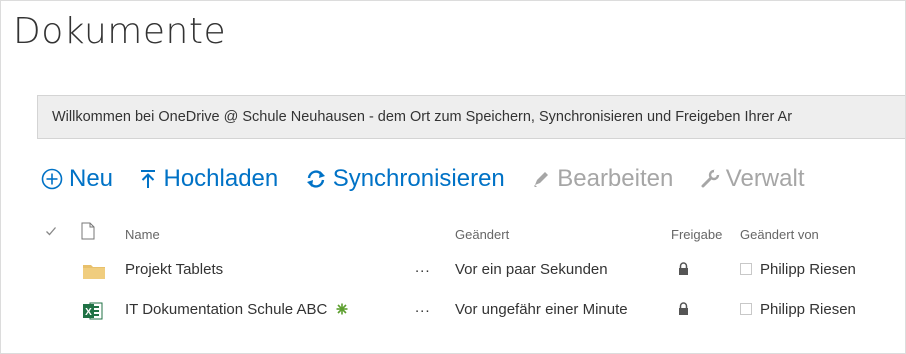  Describe the element at coordinates (531, 269) in the screenshot. I see `row-modified: Vor ein paar Sekunden` at that location.